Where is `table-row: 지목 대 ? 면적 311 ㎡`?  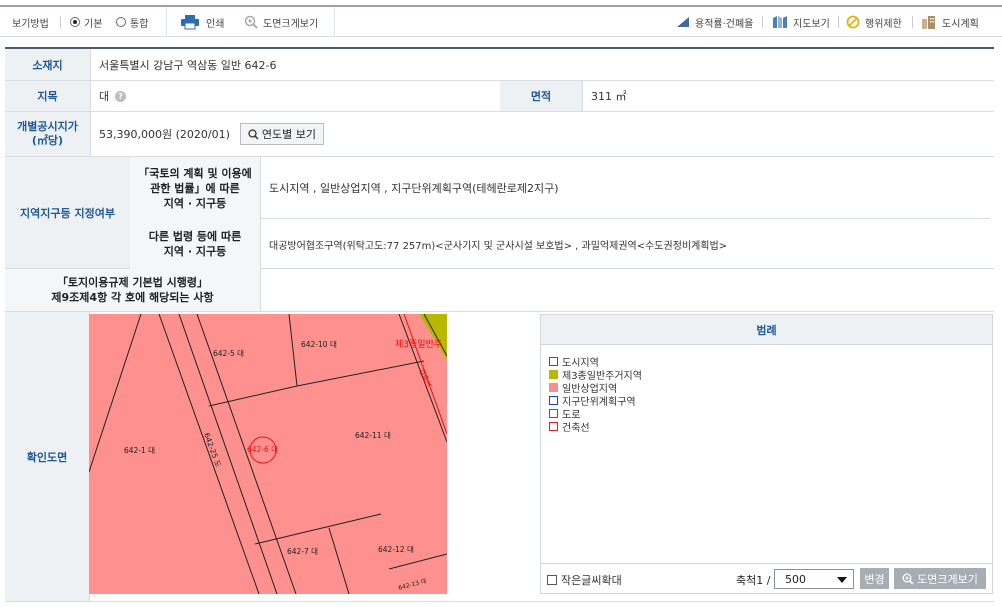 table-row: 지목 대 ? 면적 311 ㎡ is located at coordinates (499, 96).